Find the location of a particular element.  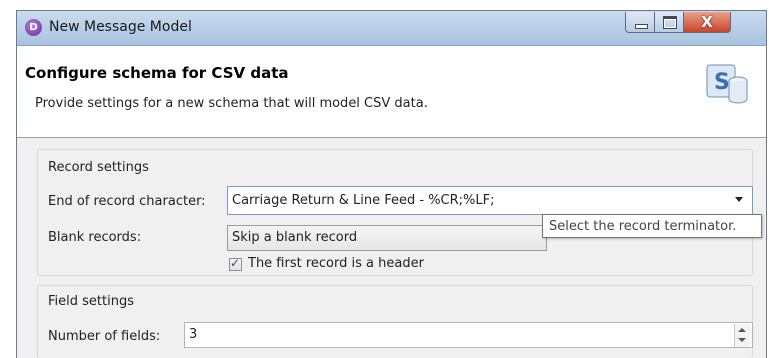

tooltip: Select the record terminator. is located at coordinates (652, 226).